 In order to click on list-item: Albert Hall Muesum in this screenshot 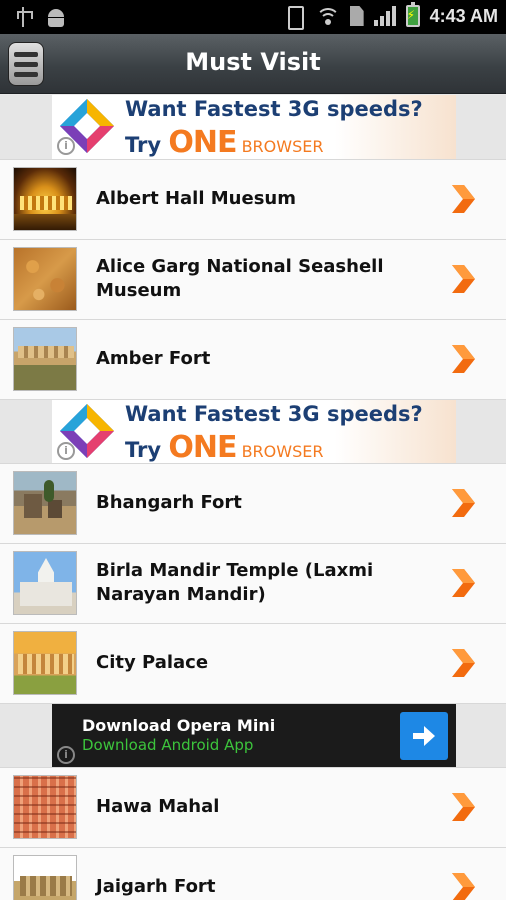, I will do `click(253, 199)`.